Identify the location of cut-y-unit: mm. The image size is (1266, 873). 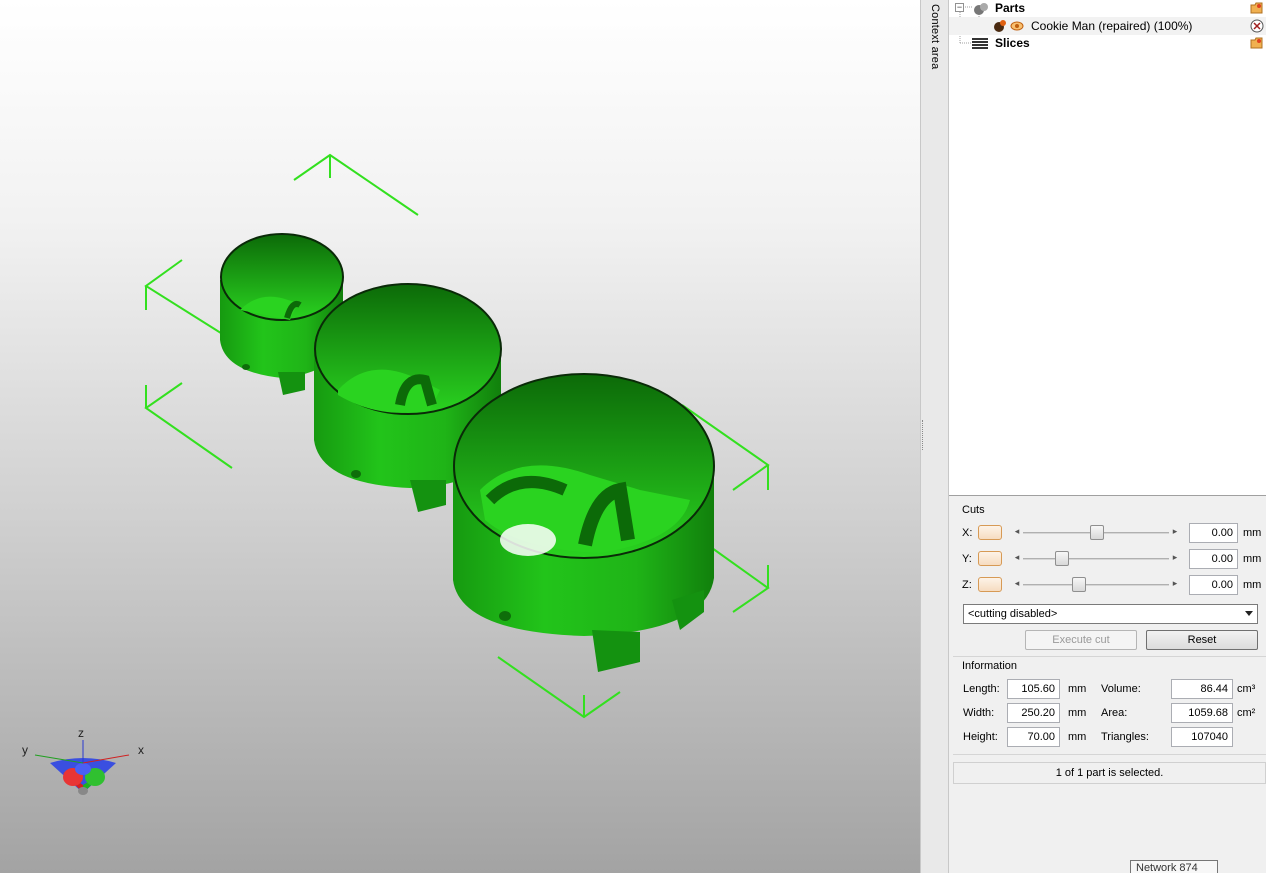
(1252, 559).